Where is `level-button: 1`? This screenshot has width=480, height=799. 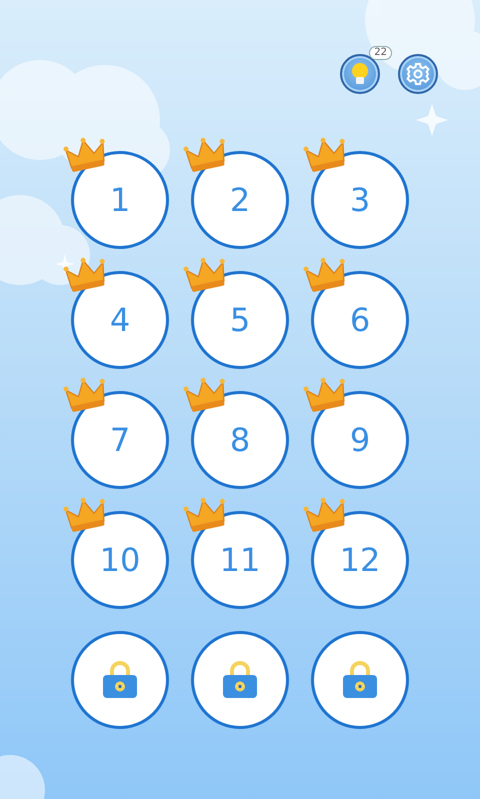 level-button: 1 is located at coordinates (120, 200).